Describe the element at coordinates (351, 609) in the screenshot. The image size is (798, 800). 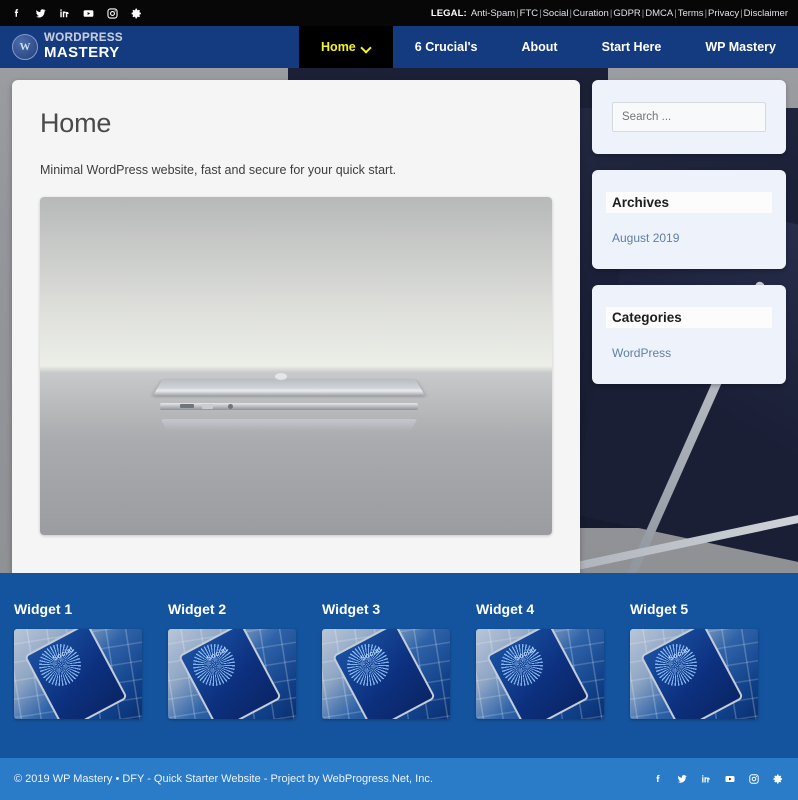
I see `footer-widget-title: Widget 3` at that location.